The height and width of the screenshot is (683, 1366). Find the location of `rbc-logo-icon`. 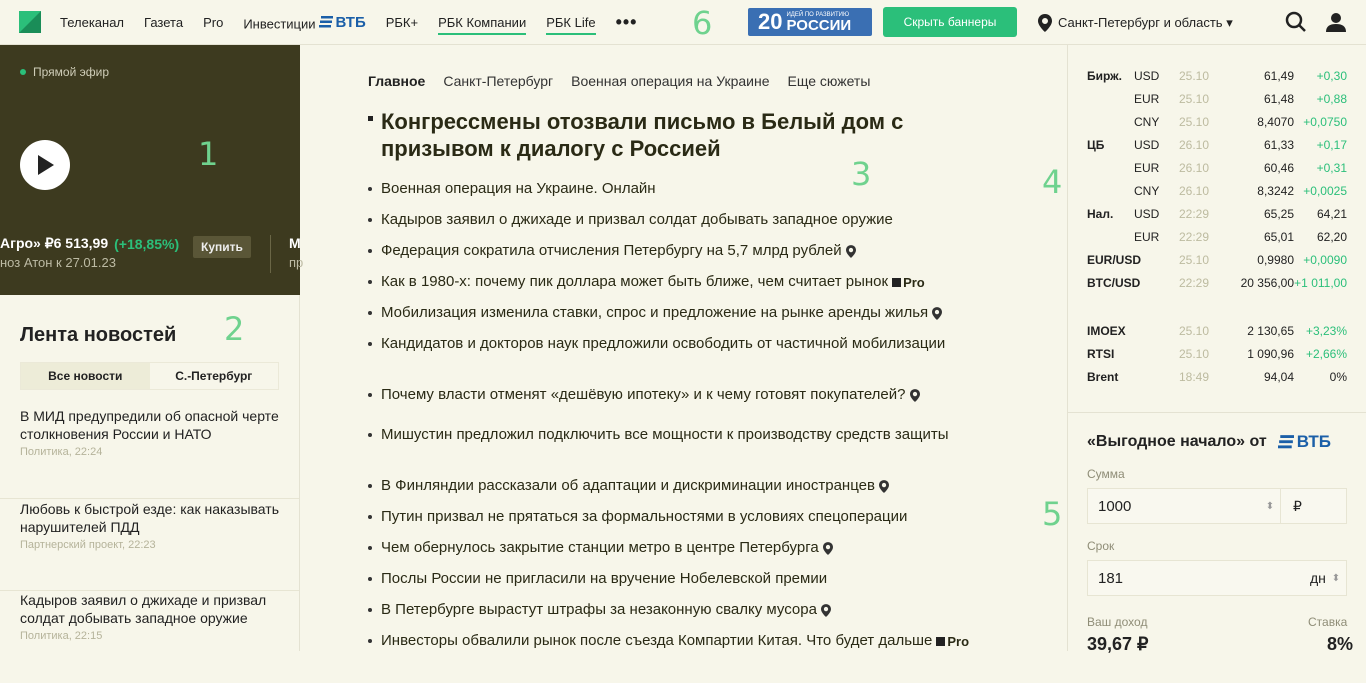

rbc-logo-icon is located at coordinates (30, 22).